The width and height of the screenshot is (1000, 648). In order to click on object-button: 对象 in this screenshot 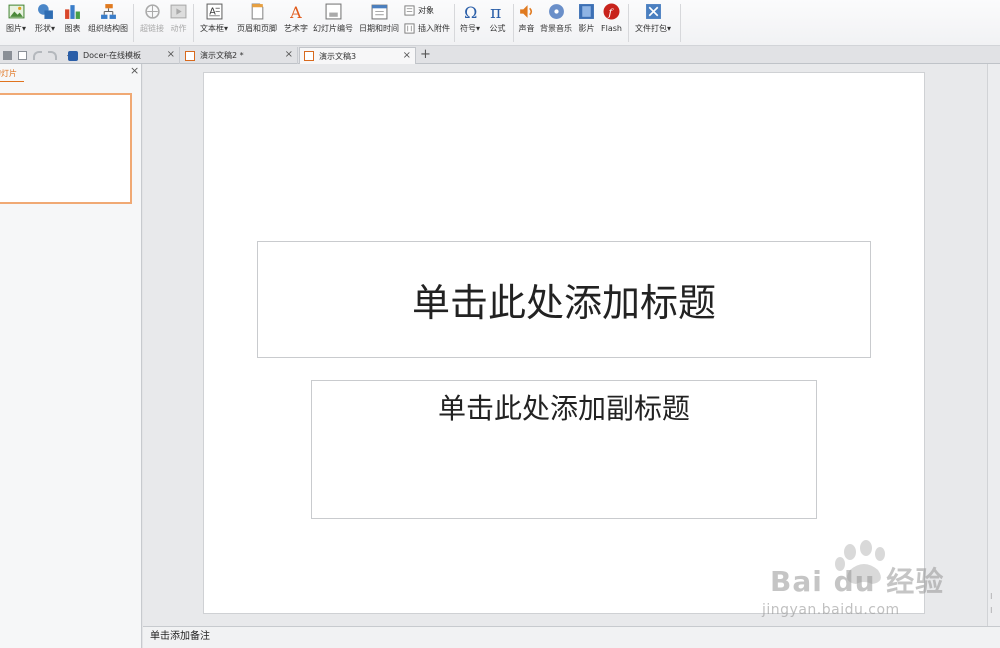, I will do `click(419, 10)`.